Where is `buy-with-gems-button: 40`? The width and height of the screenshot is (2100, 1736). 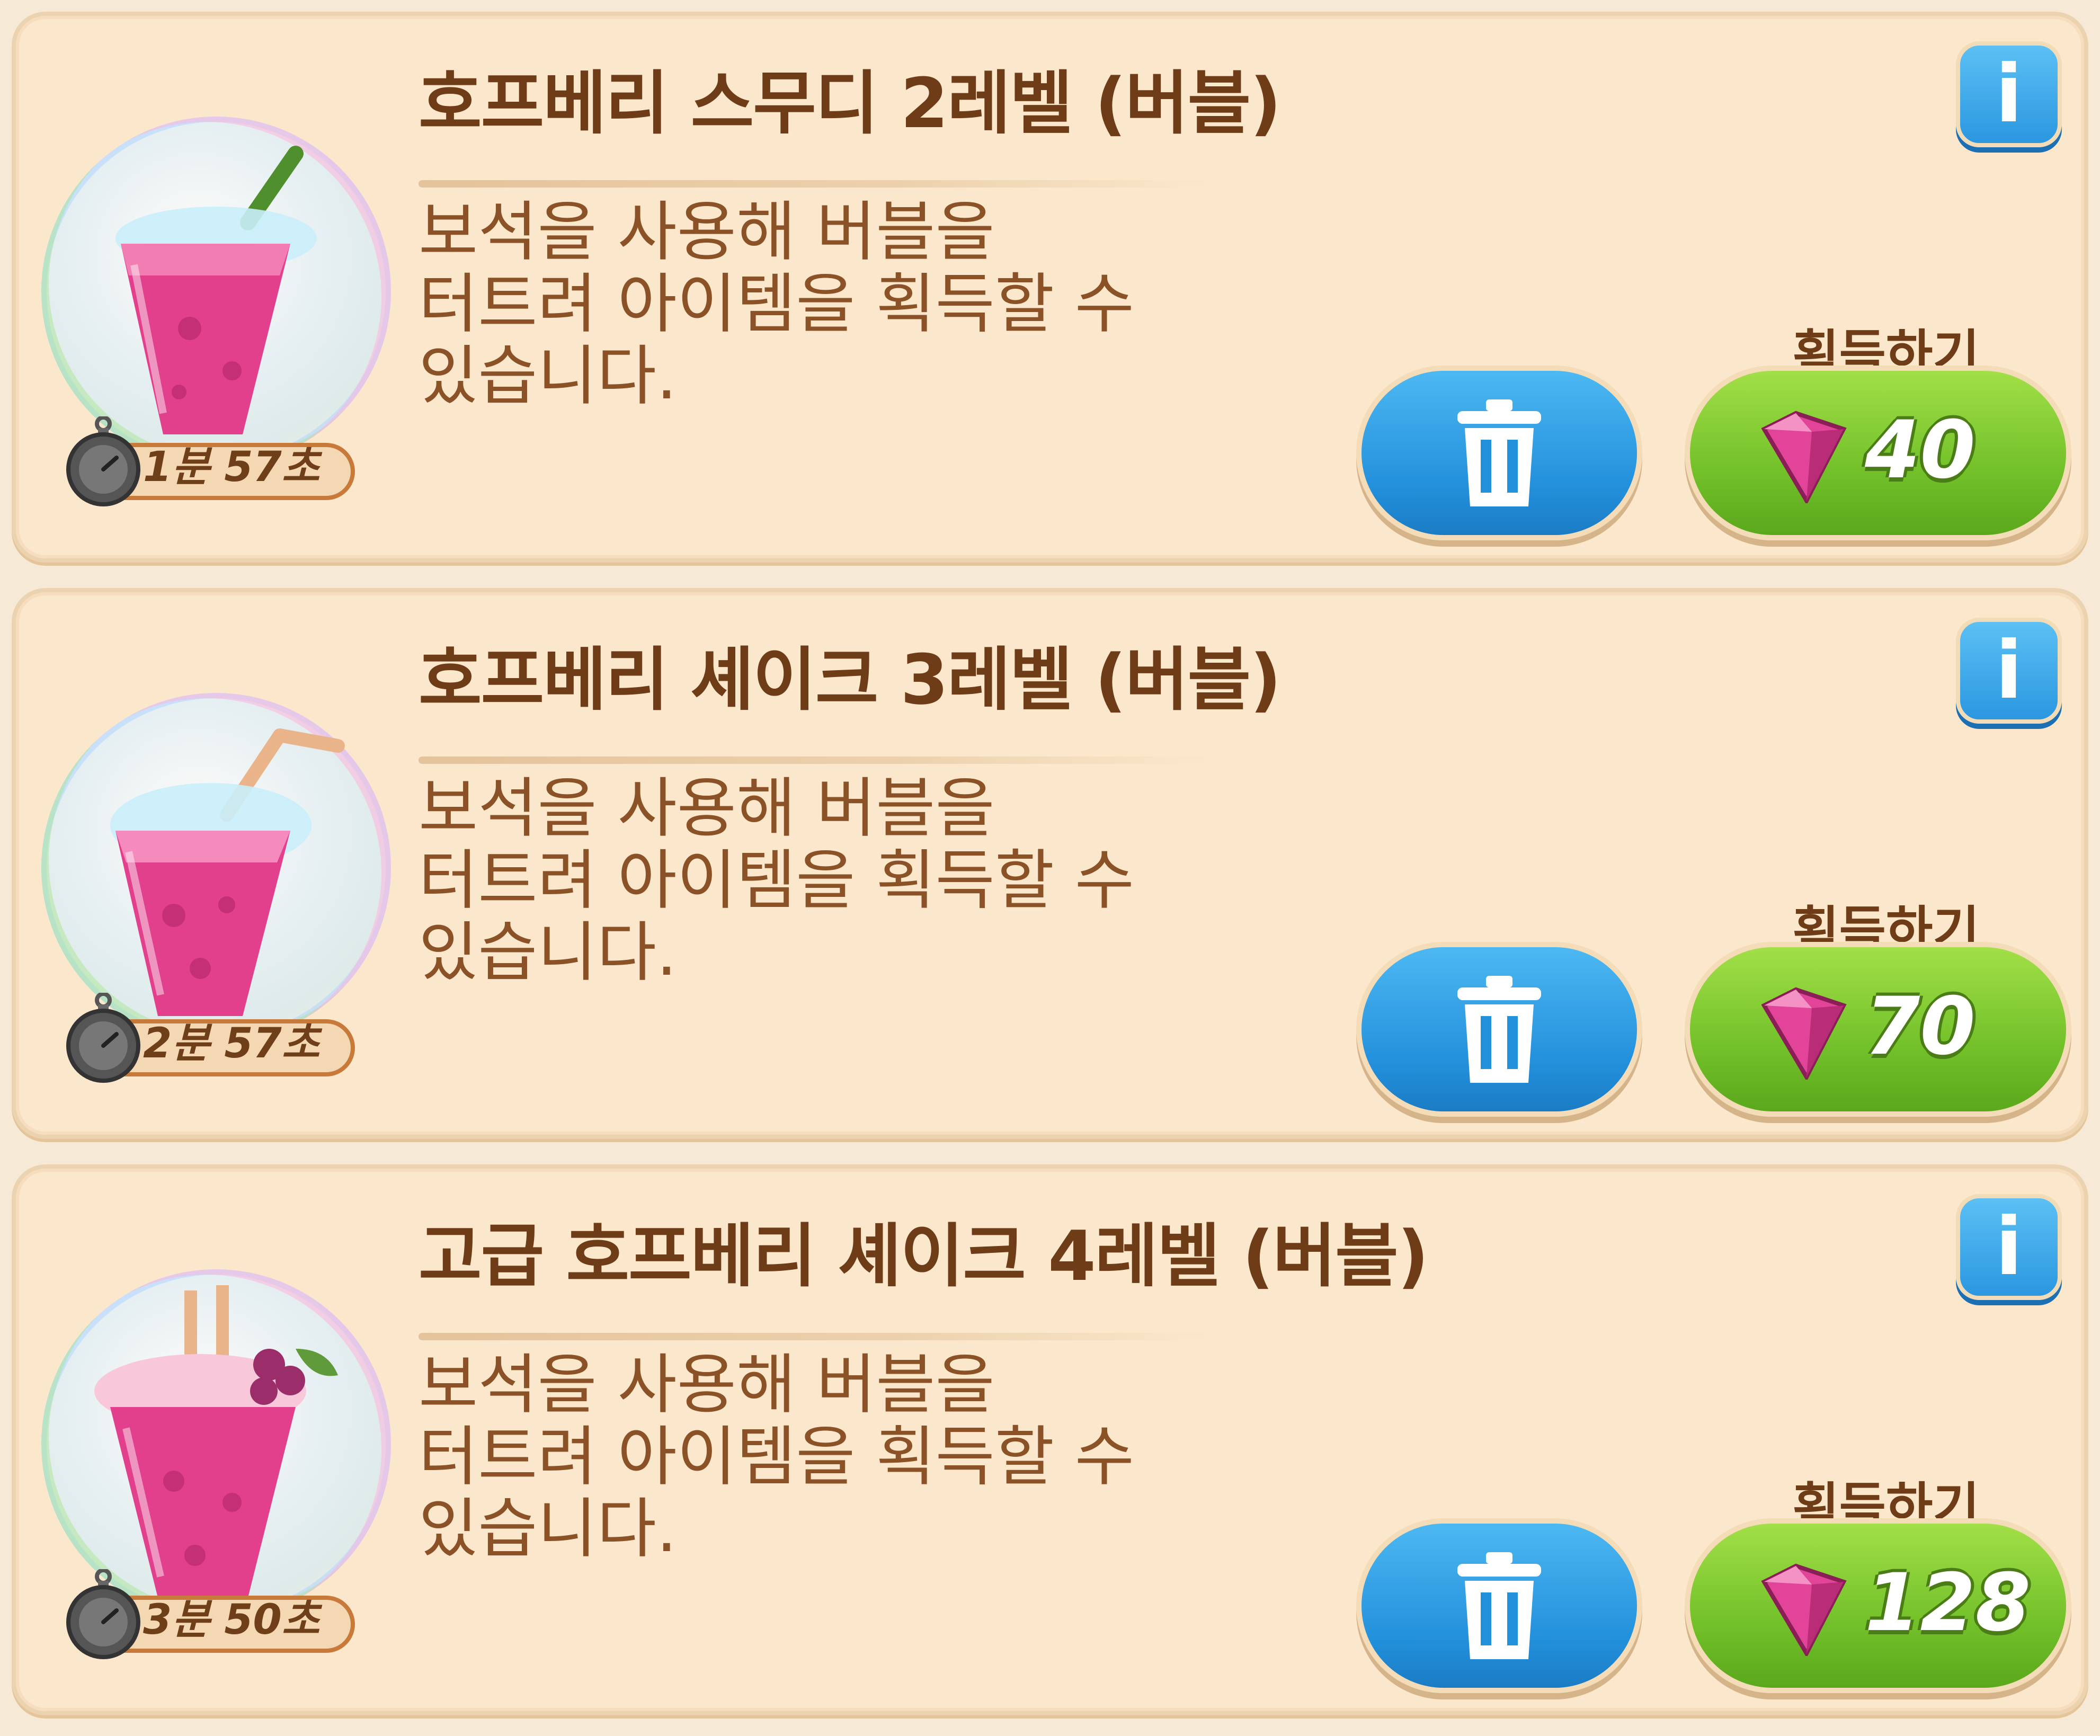 buy-with-gems-button: 40 is located at coordinates (1878, 453).